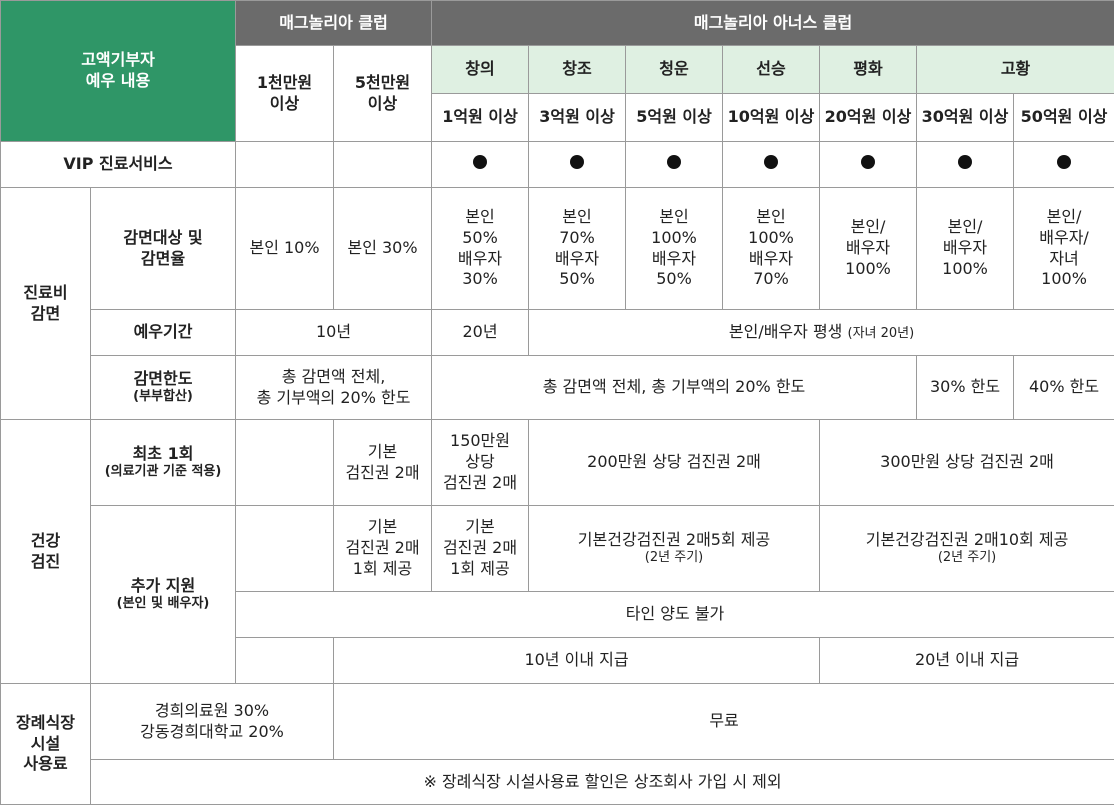  I want to click on within-10m-empty, so click(285, 660).